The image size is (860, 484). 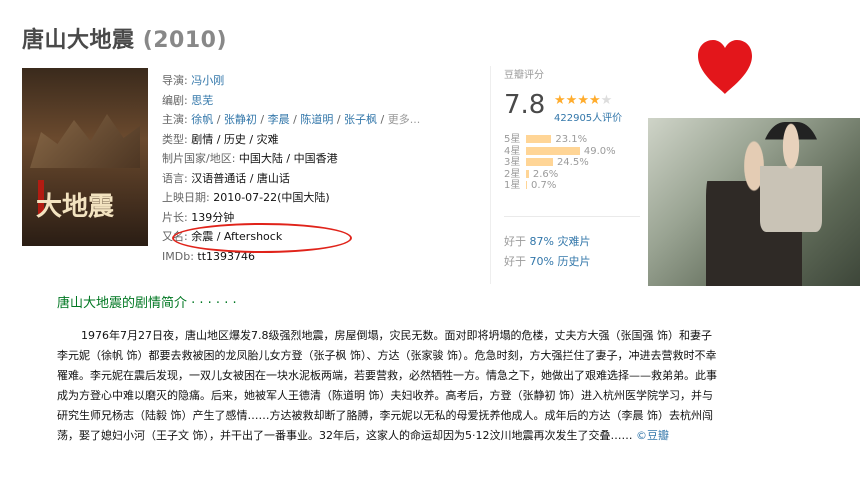 I want to click on rating-bar-label: 2星, so click(x=512, y=174).